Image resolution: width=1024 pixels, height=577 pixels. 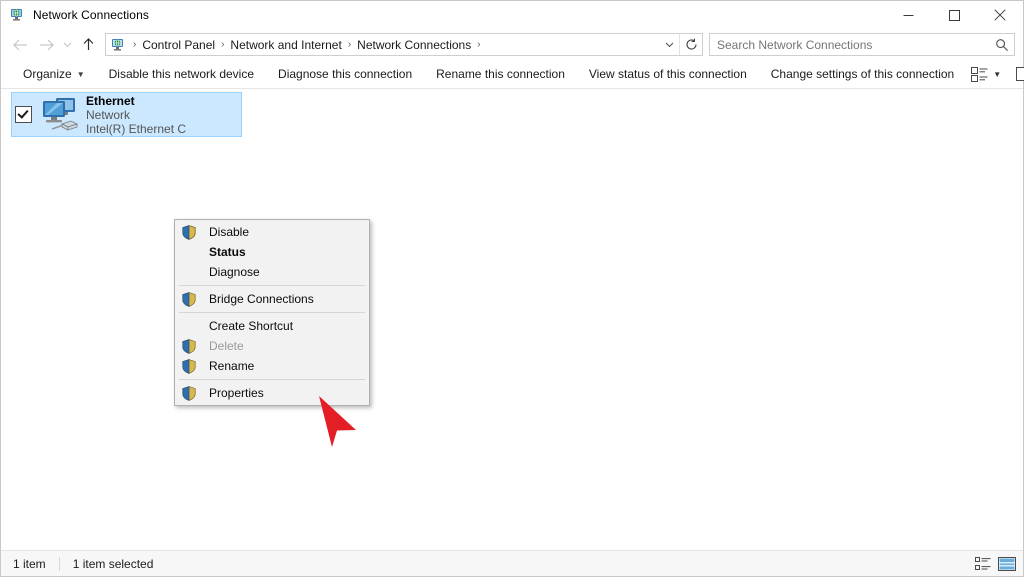 What do you see at coordinates (60, 115) in the screenshot?
I see `ethernet-adapter-icon` at bounding box center [60, 115].